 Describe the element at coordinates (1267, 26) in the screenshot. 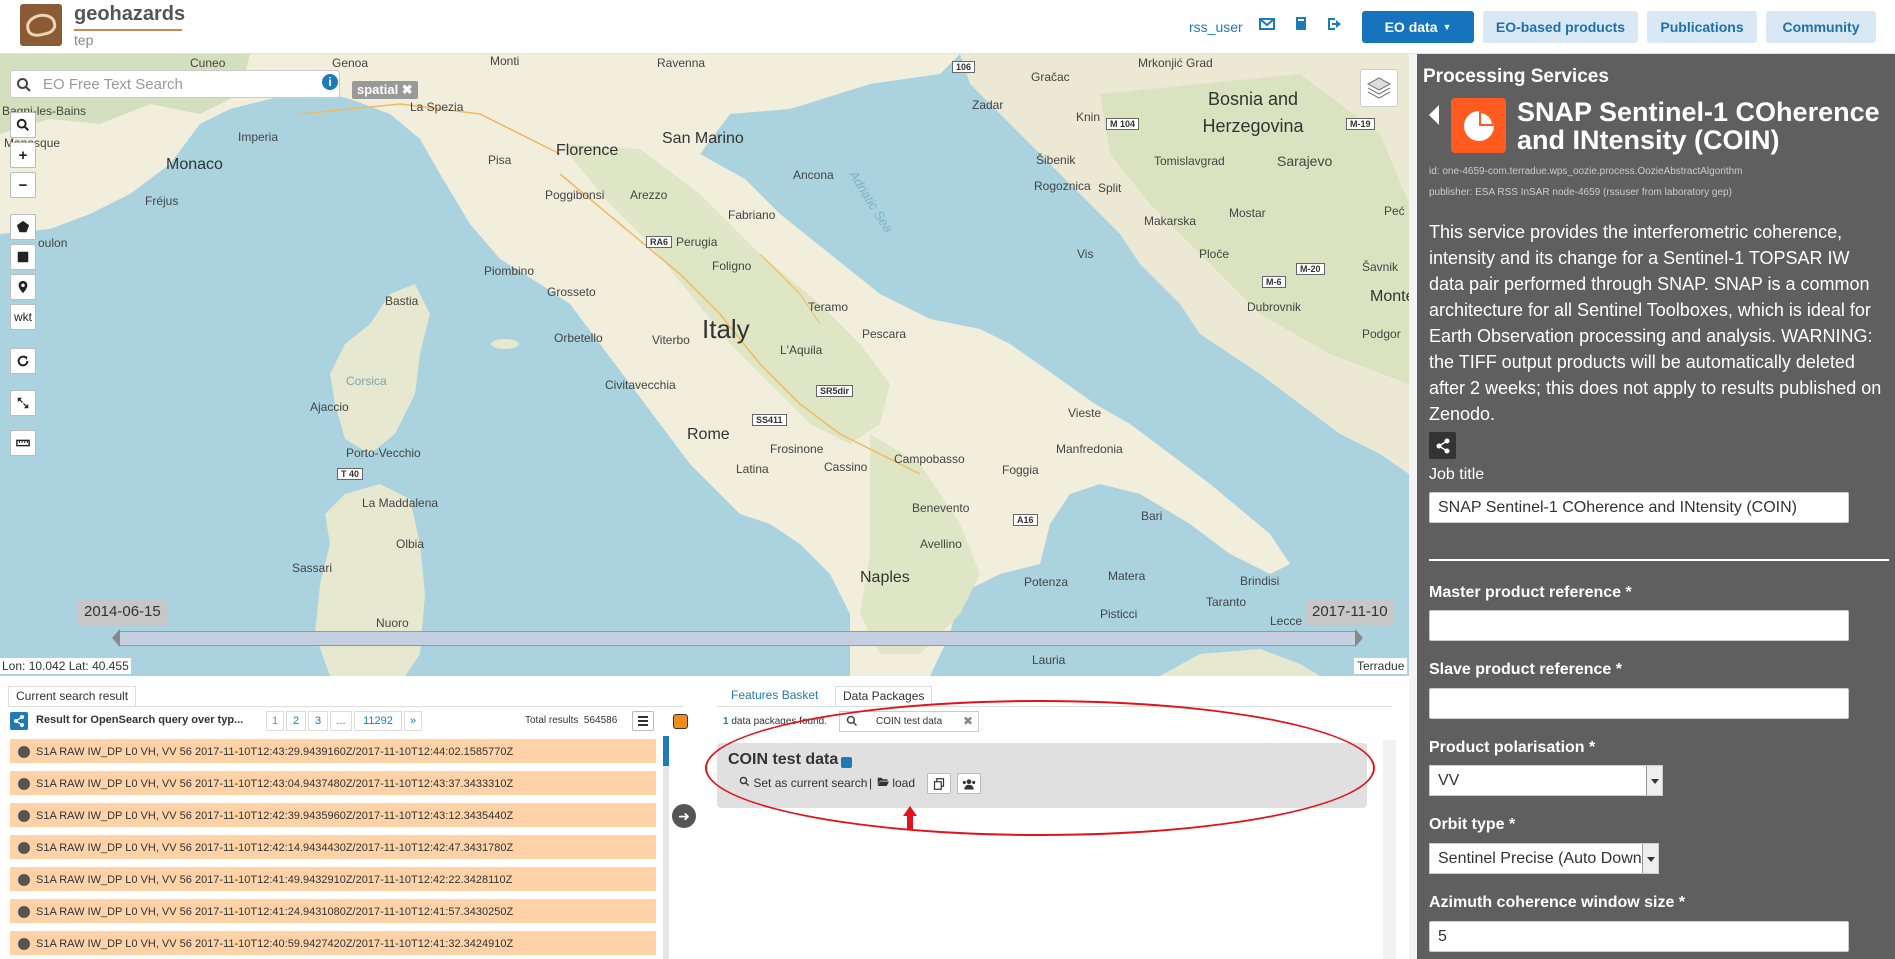

I see `envelope-icon` at that location.